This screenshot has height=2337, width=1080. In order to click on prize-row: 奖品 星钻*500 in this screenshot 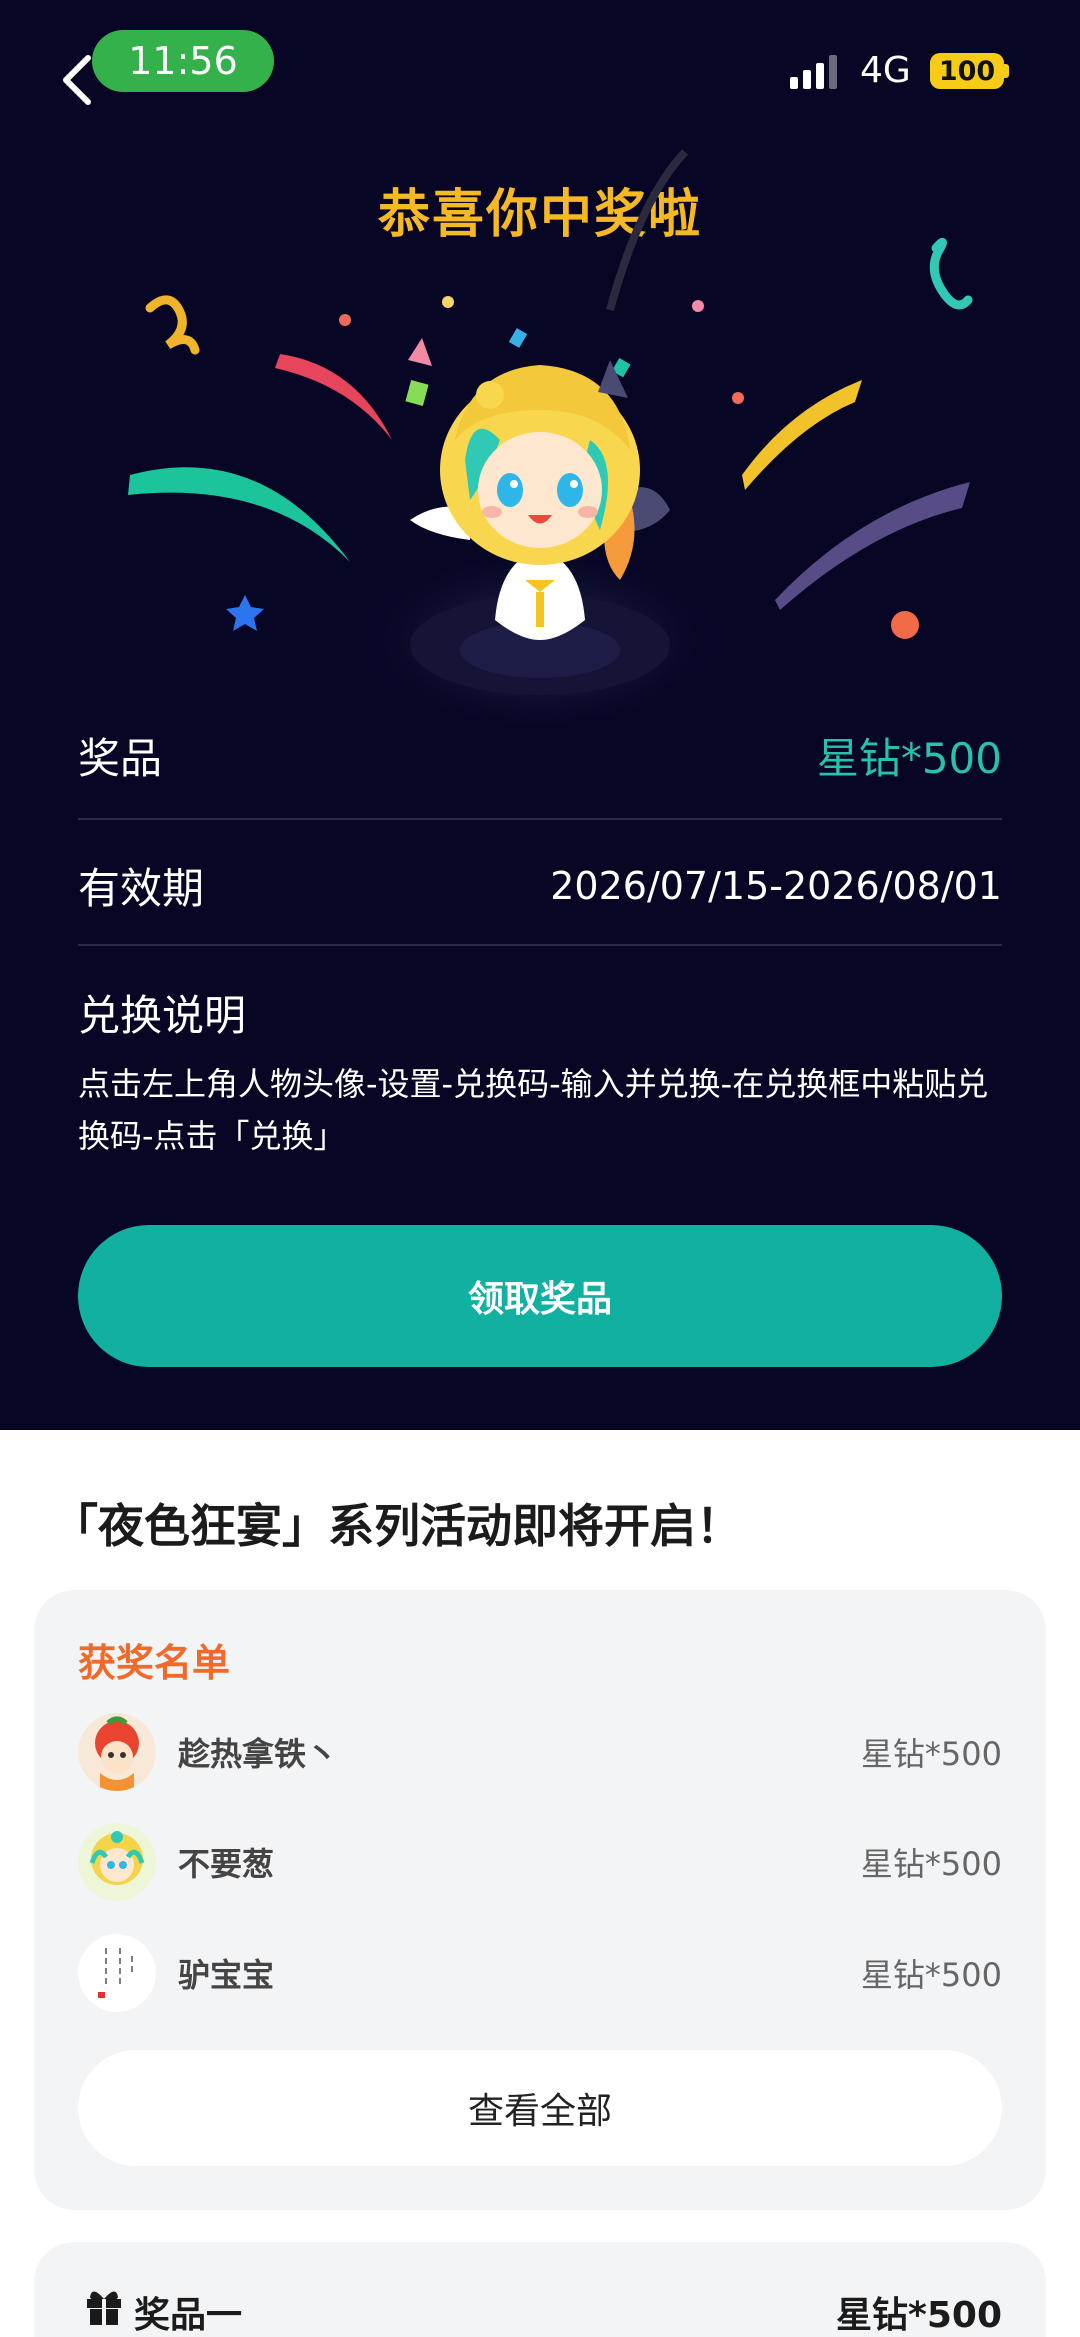, I will do `click(540, 755)`.